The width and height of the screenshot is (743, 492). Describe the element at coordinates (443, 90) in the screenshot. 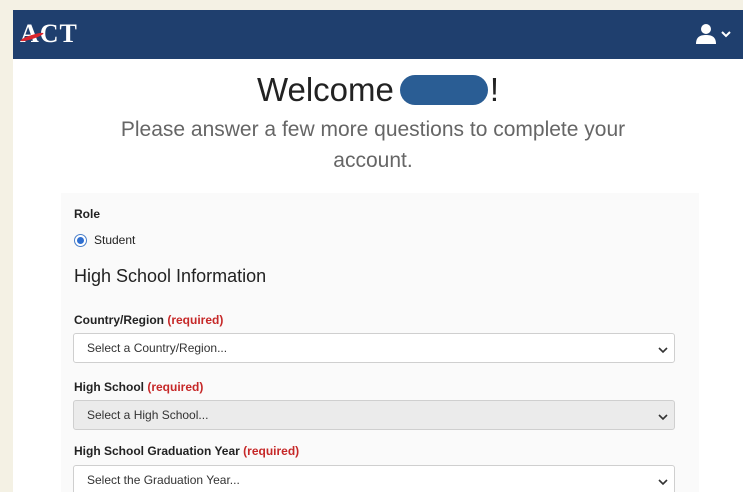

I see `redacted-name` at that location.